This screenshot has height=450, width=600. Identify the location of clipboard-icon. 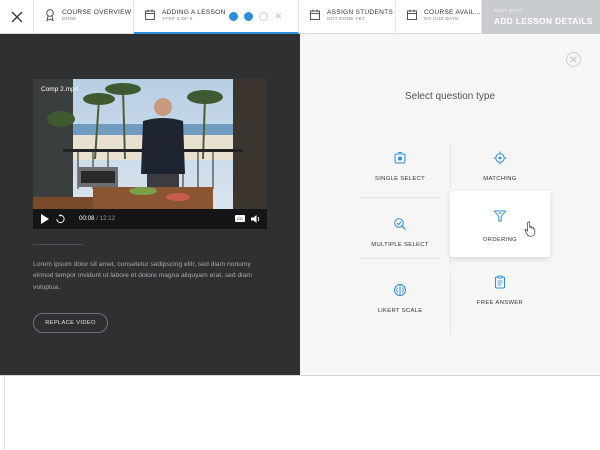
(500, 282).